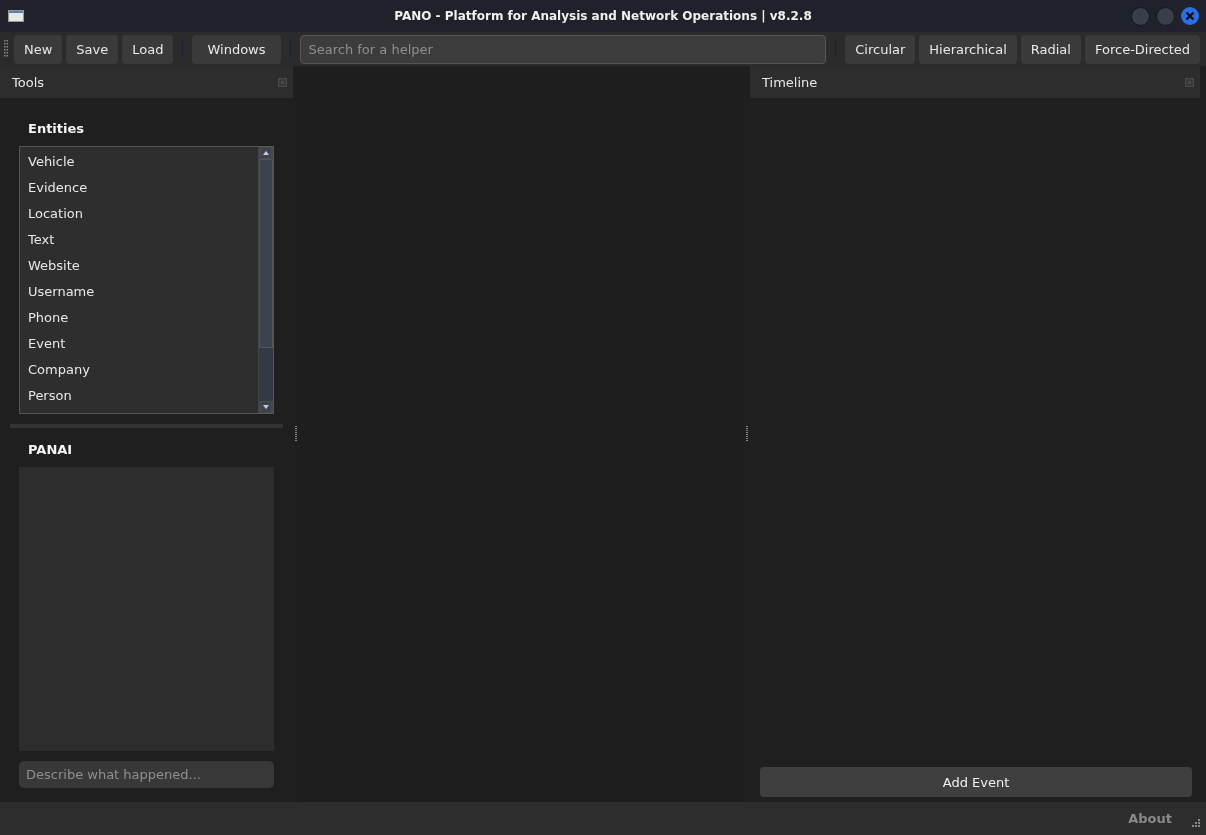  I want to click on section-heading: PANAI, so click(50, 450).